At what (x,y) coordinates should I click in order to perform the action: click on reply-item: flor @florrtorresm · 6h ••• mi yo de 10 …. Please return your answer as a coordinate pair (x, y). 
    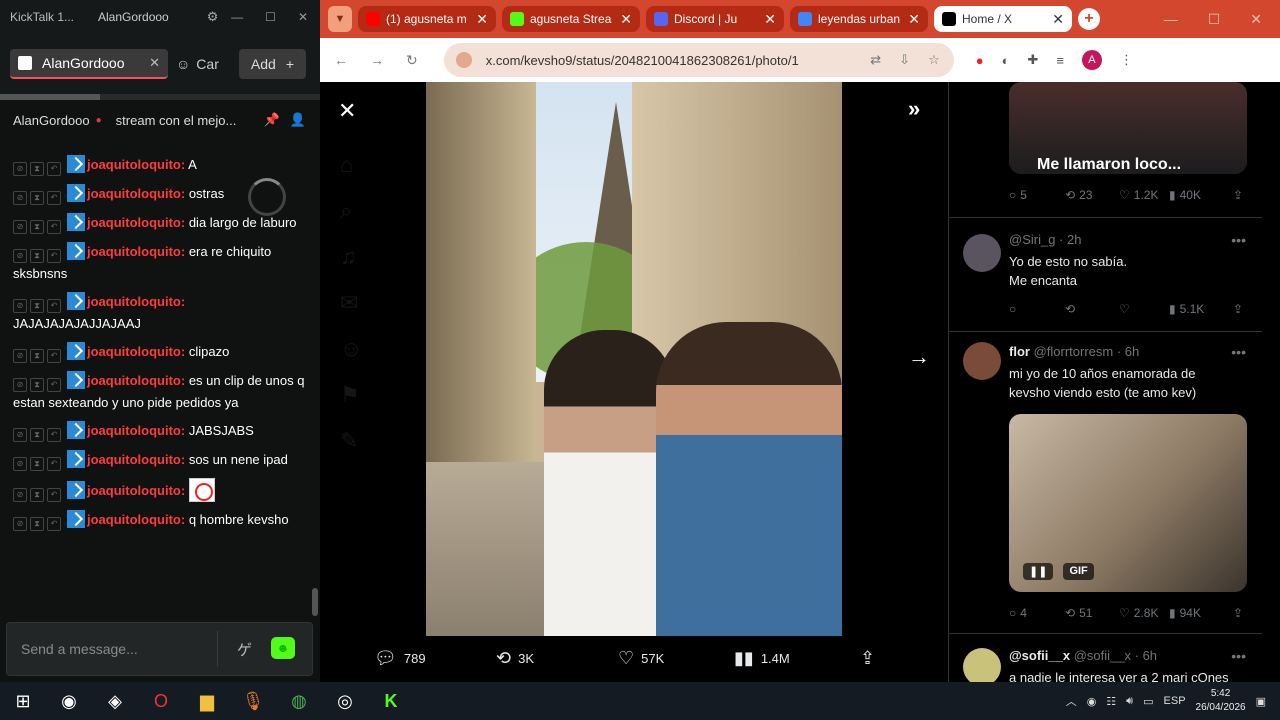
    Looking at the image, I should click on (1105, 483).